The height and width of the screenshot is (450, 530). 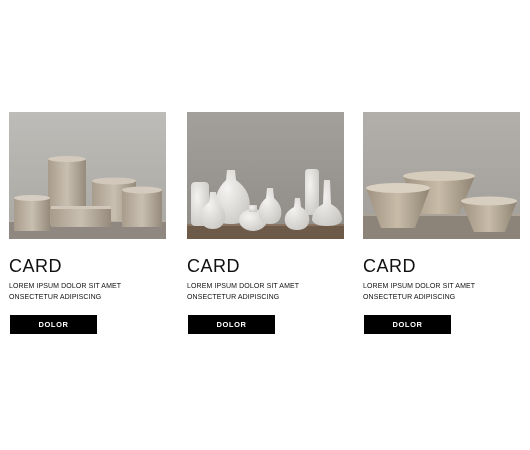 What do you see at coordinates (87, 175) in the screenshot?
I see `stone-vessels-photo` at bounding box center [87, 175].